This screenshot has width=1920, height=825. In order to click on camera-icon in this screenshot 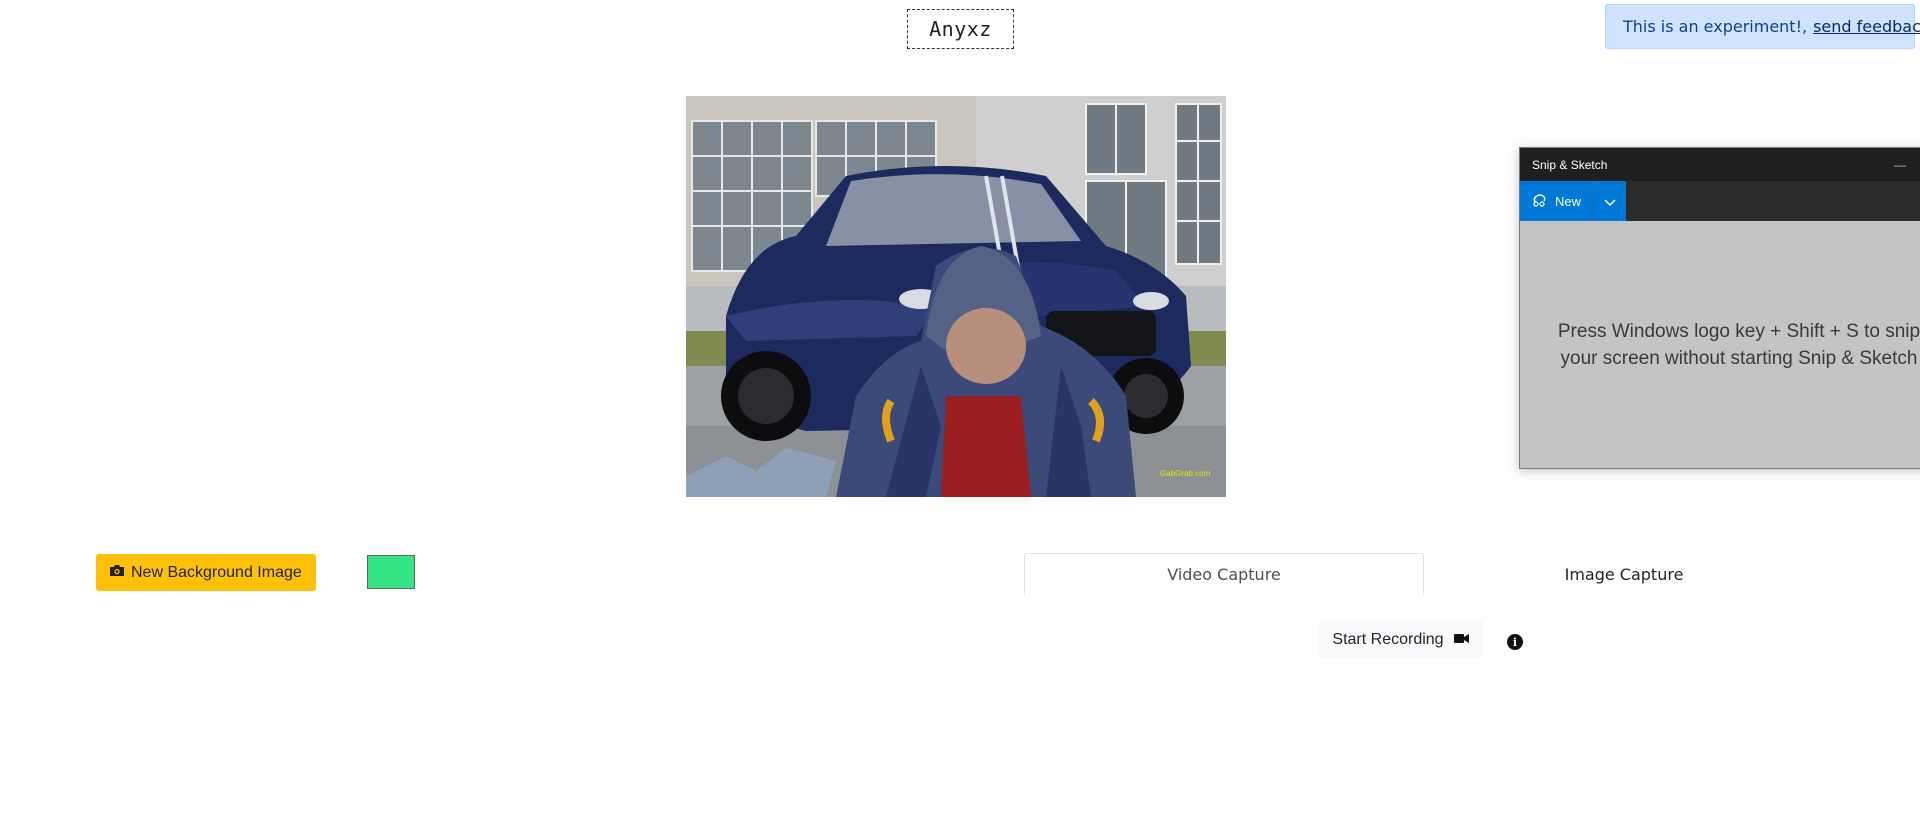, I will do `click(117, 572)`.